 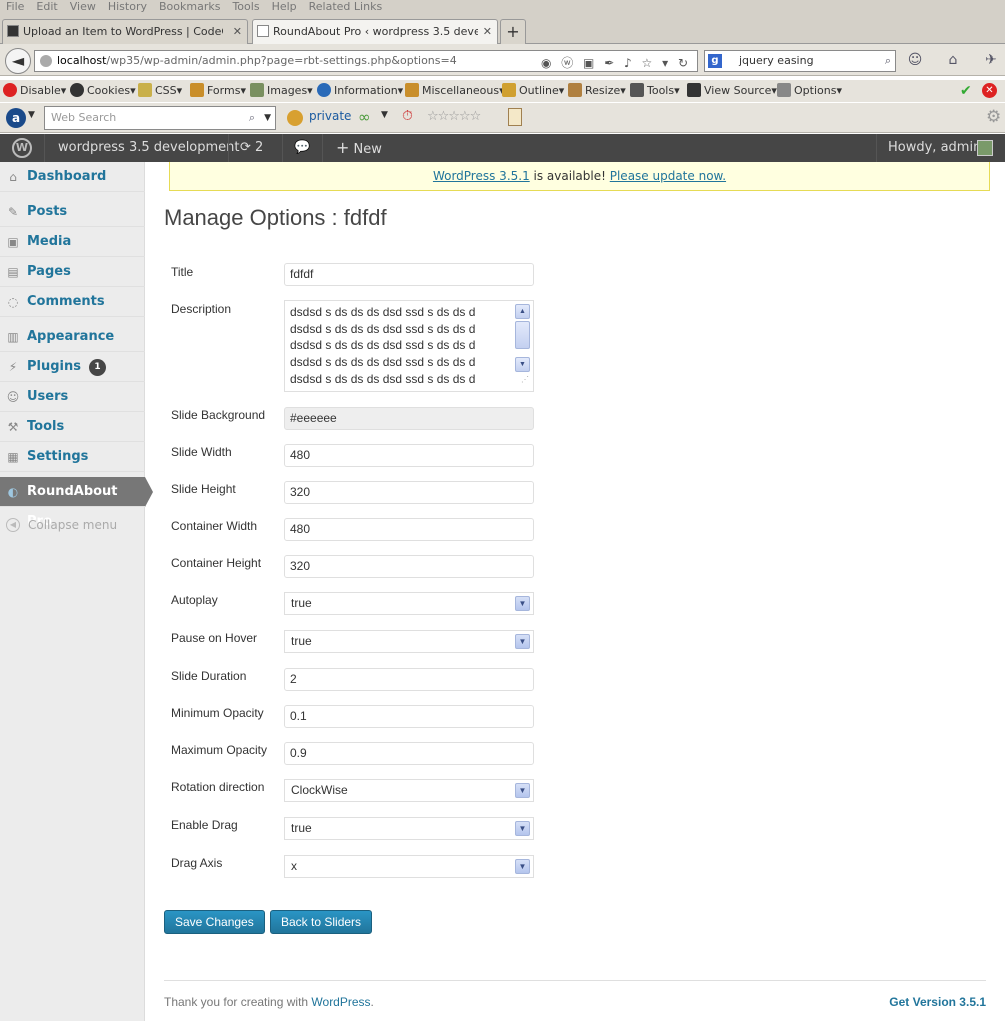 I want to click on container-height-input: 320, so click(x=409, y=566).